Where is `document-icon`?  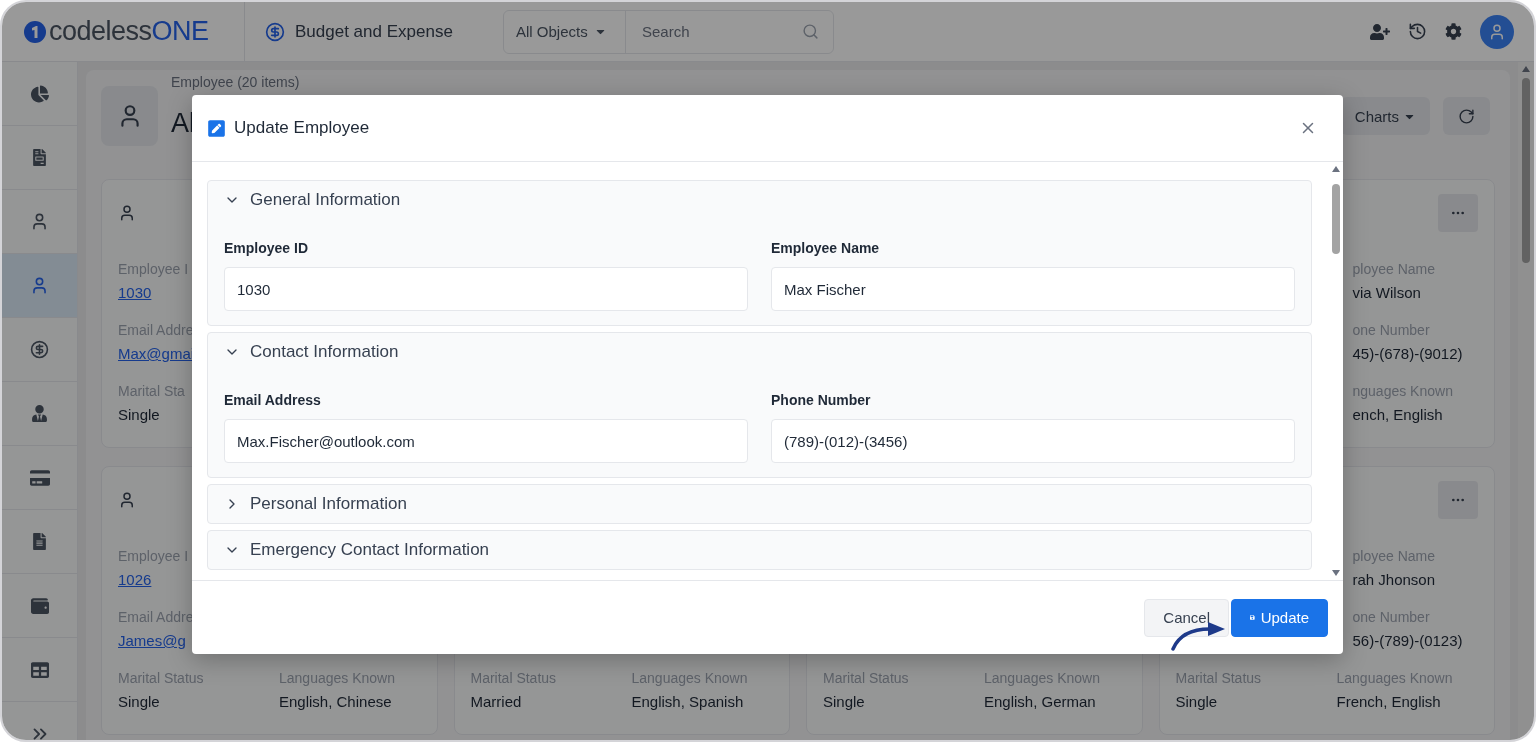
document-icon is located at coordinates (39, 541).